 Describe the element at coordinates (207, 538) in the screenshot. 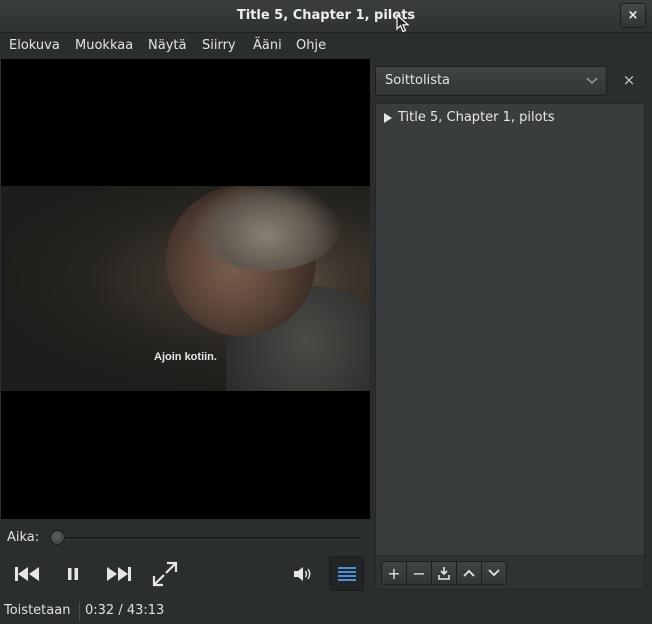

I see `seek-slider` at that location.